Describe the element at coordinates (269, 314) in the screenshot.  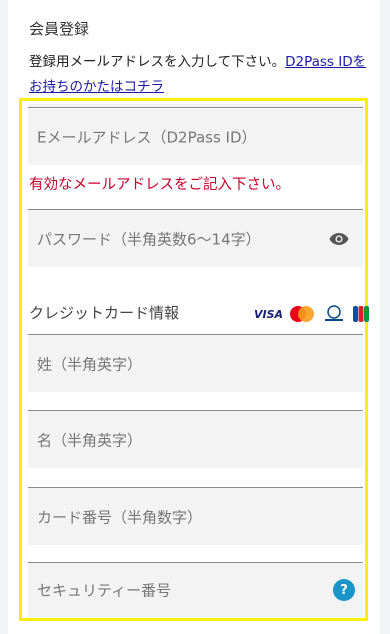
I see `visa-logo: VISA` at that location.